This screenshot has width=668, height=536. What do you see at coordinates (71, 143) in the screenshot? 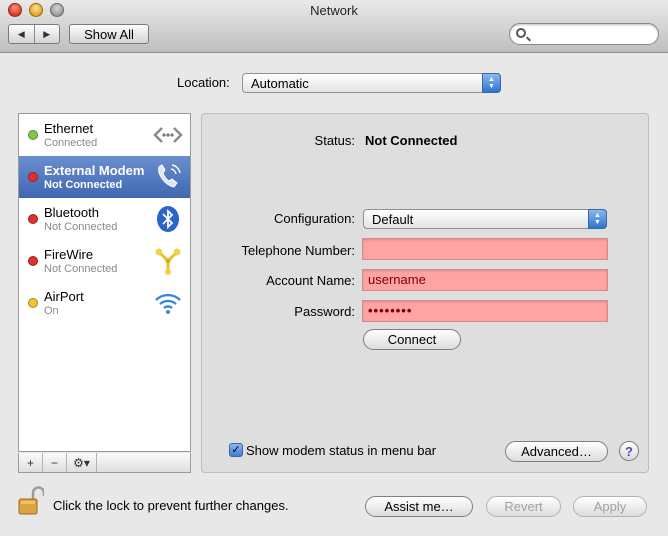
I see `service-status: Connected` at bounding box center [71, 143].